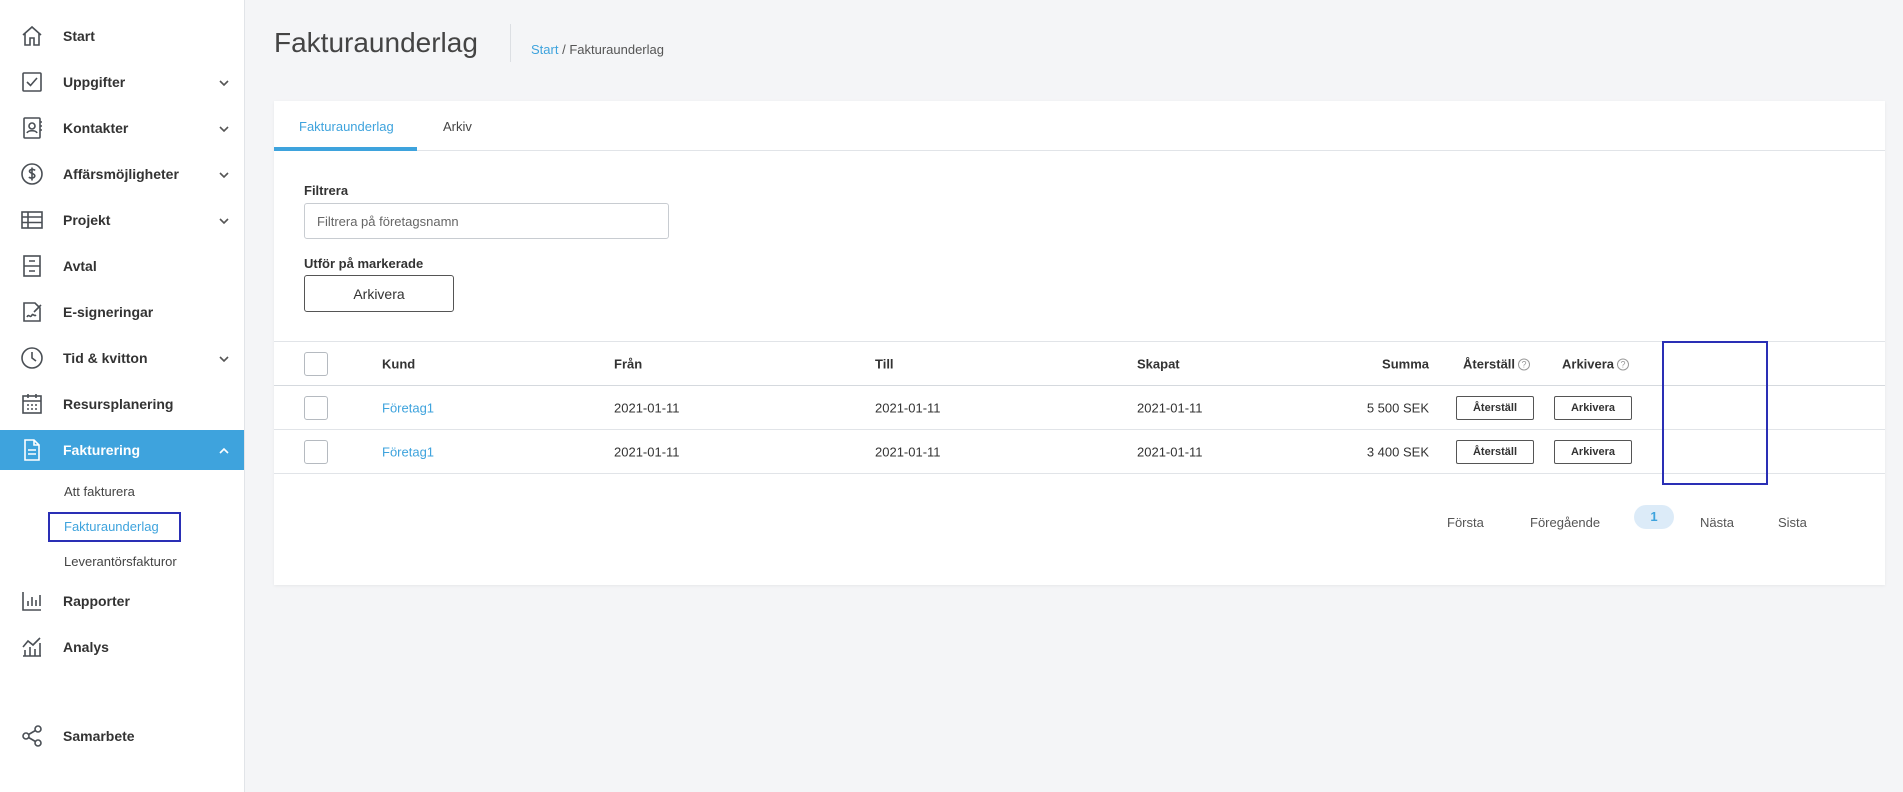 The image size is (1903, 792). What do you see at coordinates (510, 43) in the screenshot?
I see `title-divider` at bounding box center [510, 43].